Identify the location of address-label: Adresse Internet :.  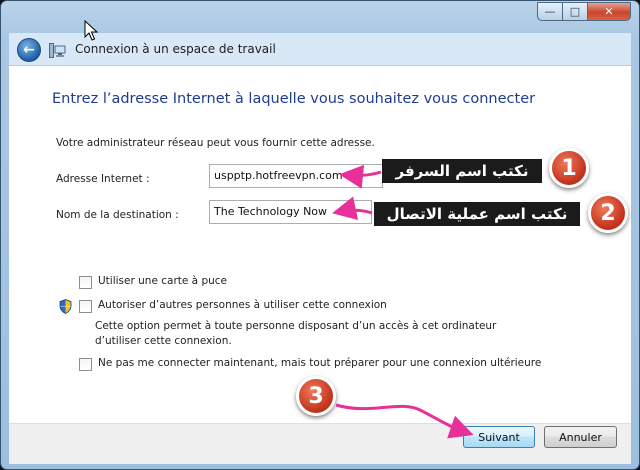
(103, 179).